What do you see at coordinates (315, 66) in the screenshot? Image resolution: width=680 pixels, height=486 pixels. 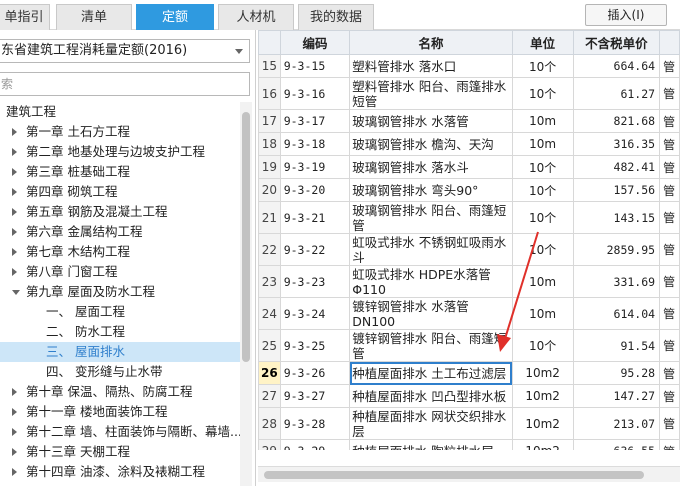 I see `code-cell: 9-3-15` at bounding box center [315, 66].